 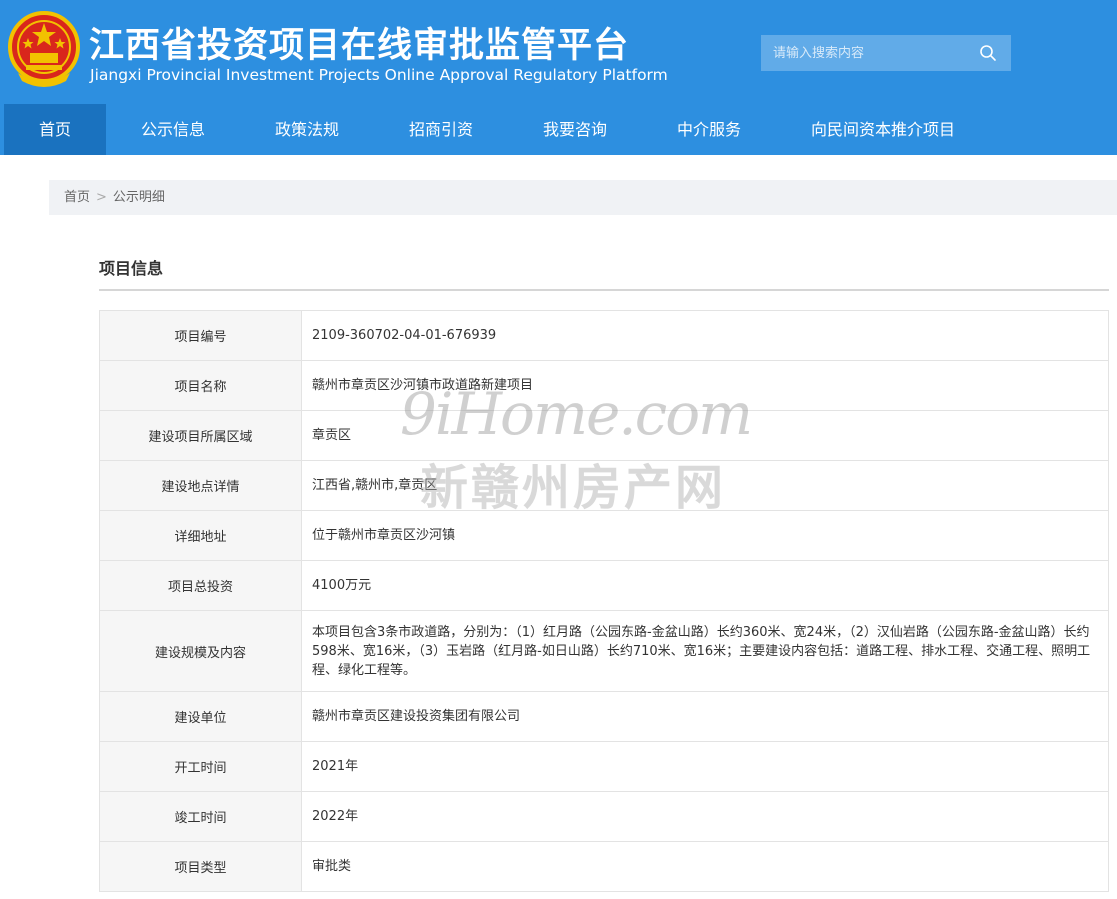 What do you see at coordinates (307, 129) in the screenshot?
I see `nav-item-policies: 政策法规` at bounding box center [307, 129].